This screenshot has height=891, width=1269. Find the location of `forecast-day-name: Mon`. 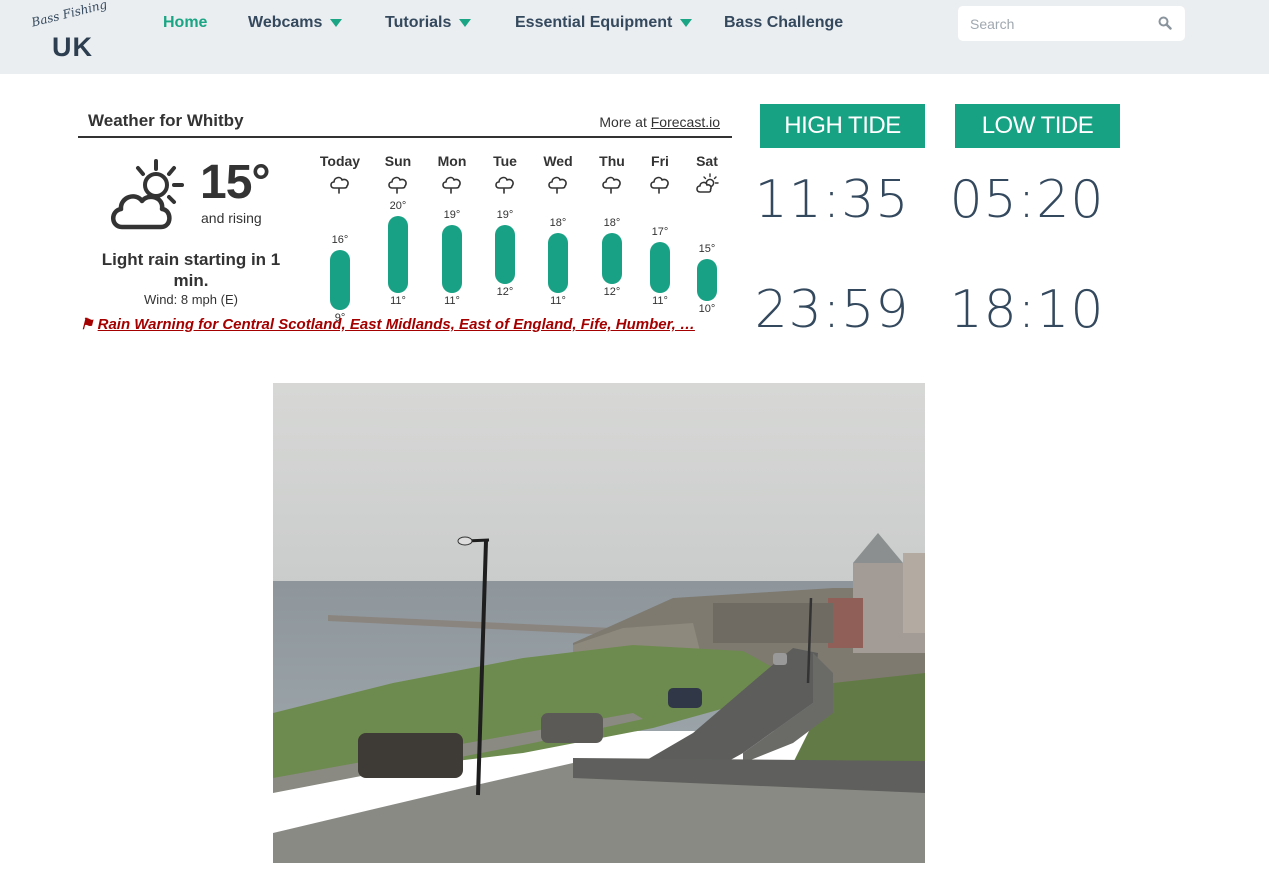

forecast-day-name: Mon is located at coordinates (452, 161).